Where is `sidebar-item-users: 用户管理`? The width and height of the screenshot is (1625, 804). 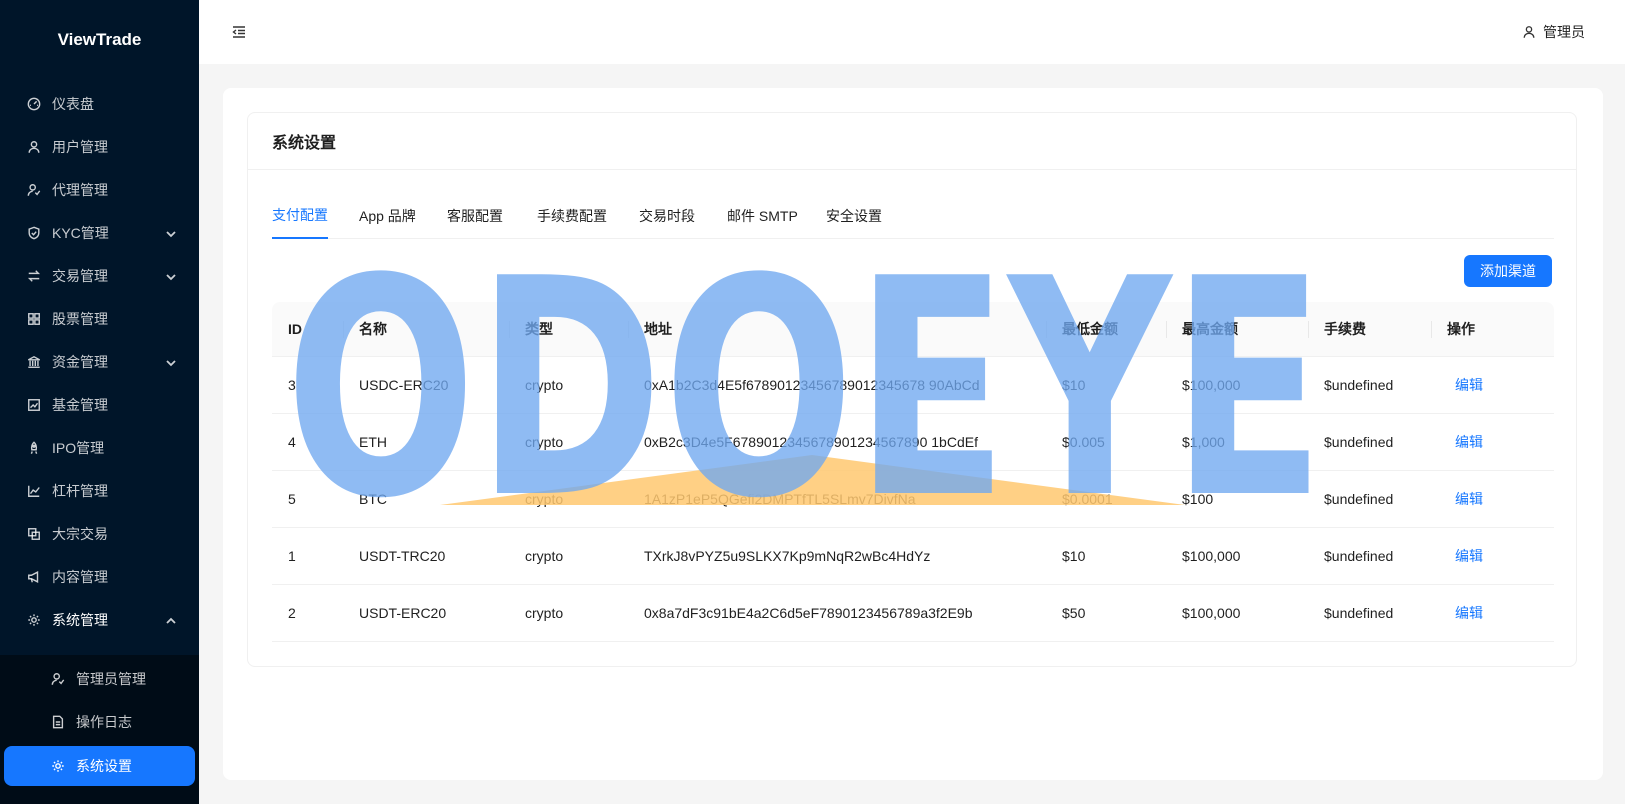
sidebar-item-users: 用户管理 is located at coordinates (99, 147).